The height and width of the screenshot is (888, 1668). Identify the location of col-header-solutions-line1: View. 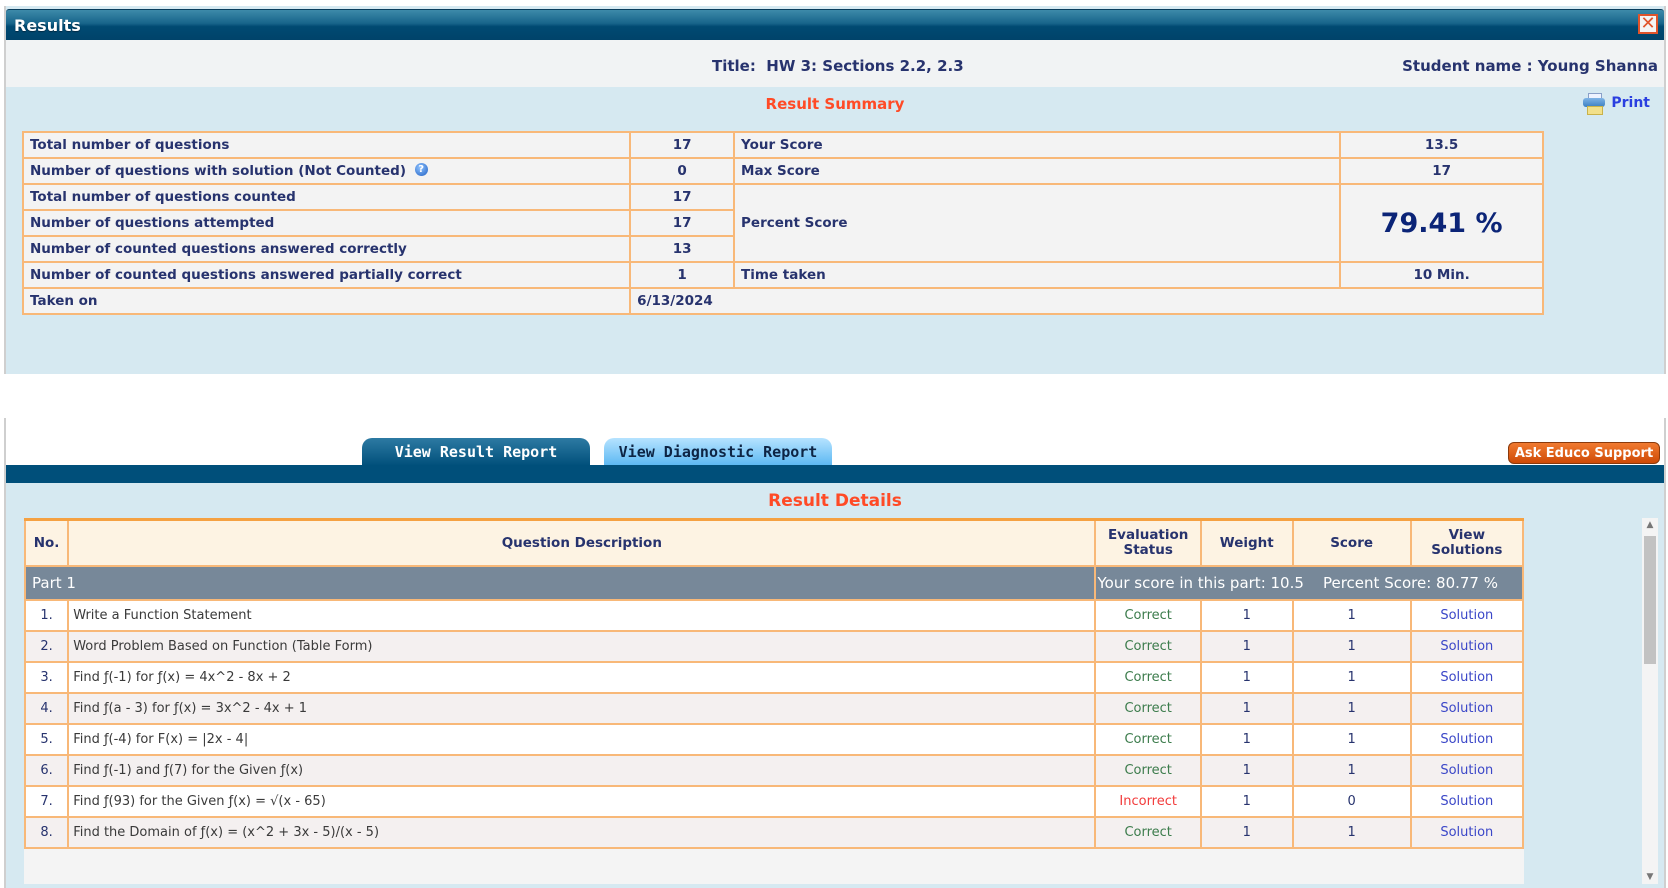
(1467, 535).